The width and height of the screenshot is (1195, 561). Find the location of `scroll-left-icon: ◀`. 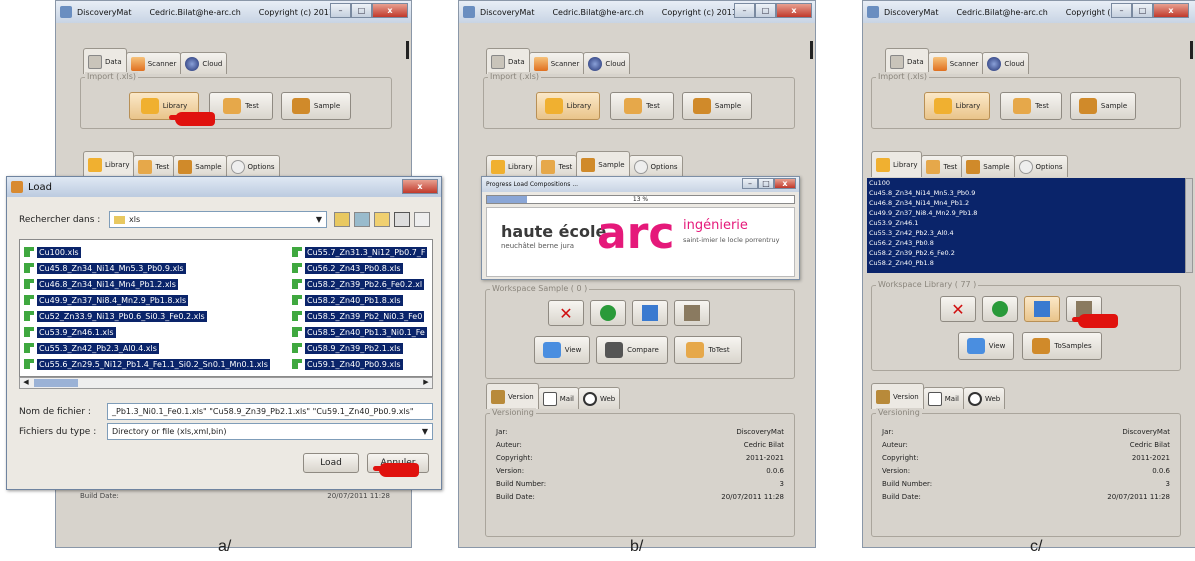

scroll-left-icon: ◀ is located at coordinates (26, 383).